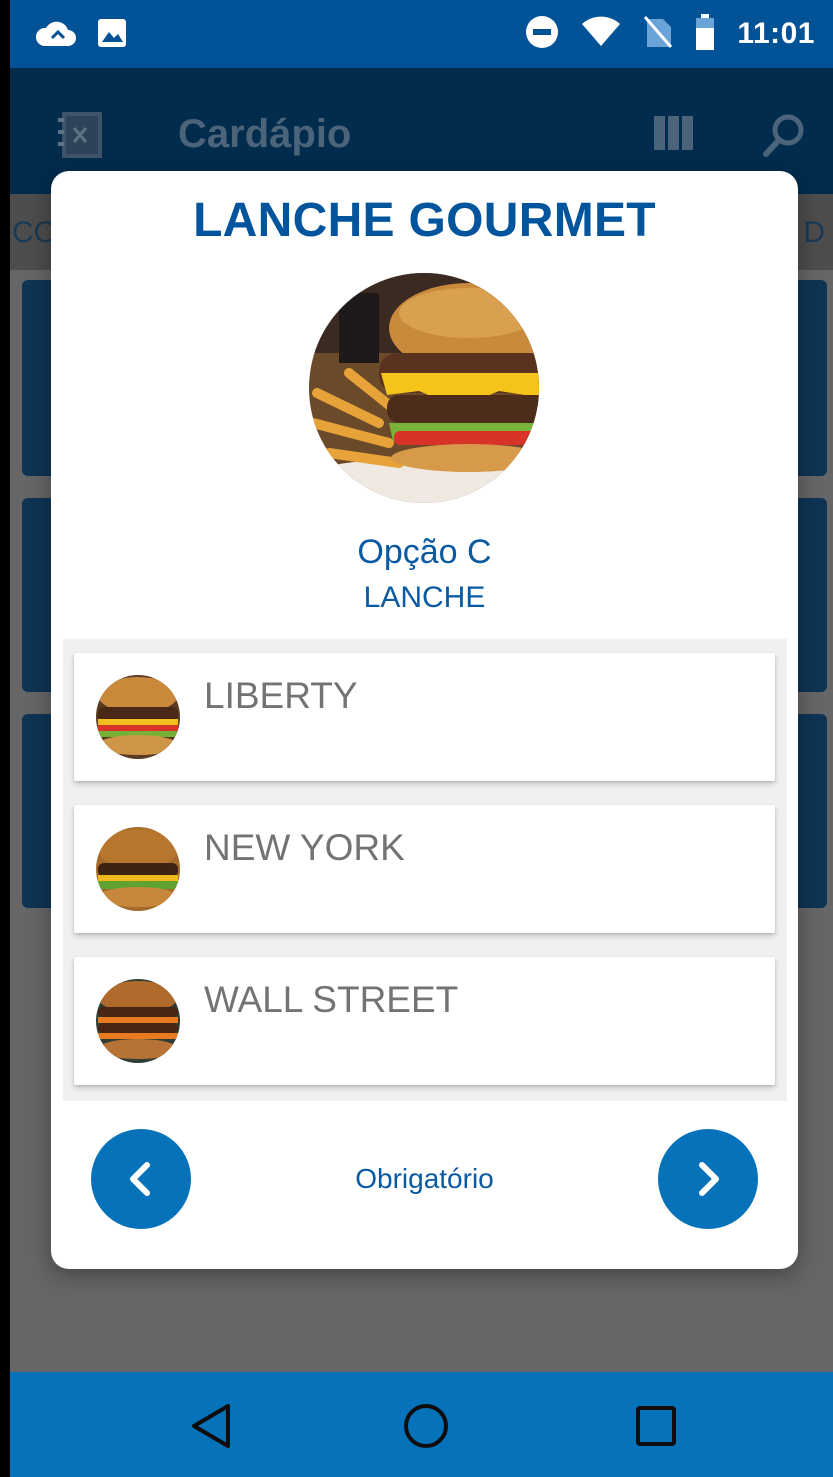 This screenshot has height=1477, width=833. Describe the element at coordinates (210, 1426) in the screenshot. I see `back-icon` at that location.